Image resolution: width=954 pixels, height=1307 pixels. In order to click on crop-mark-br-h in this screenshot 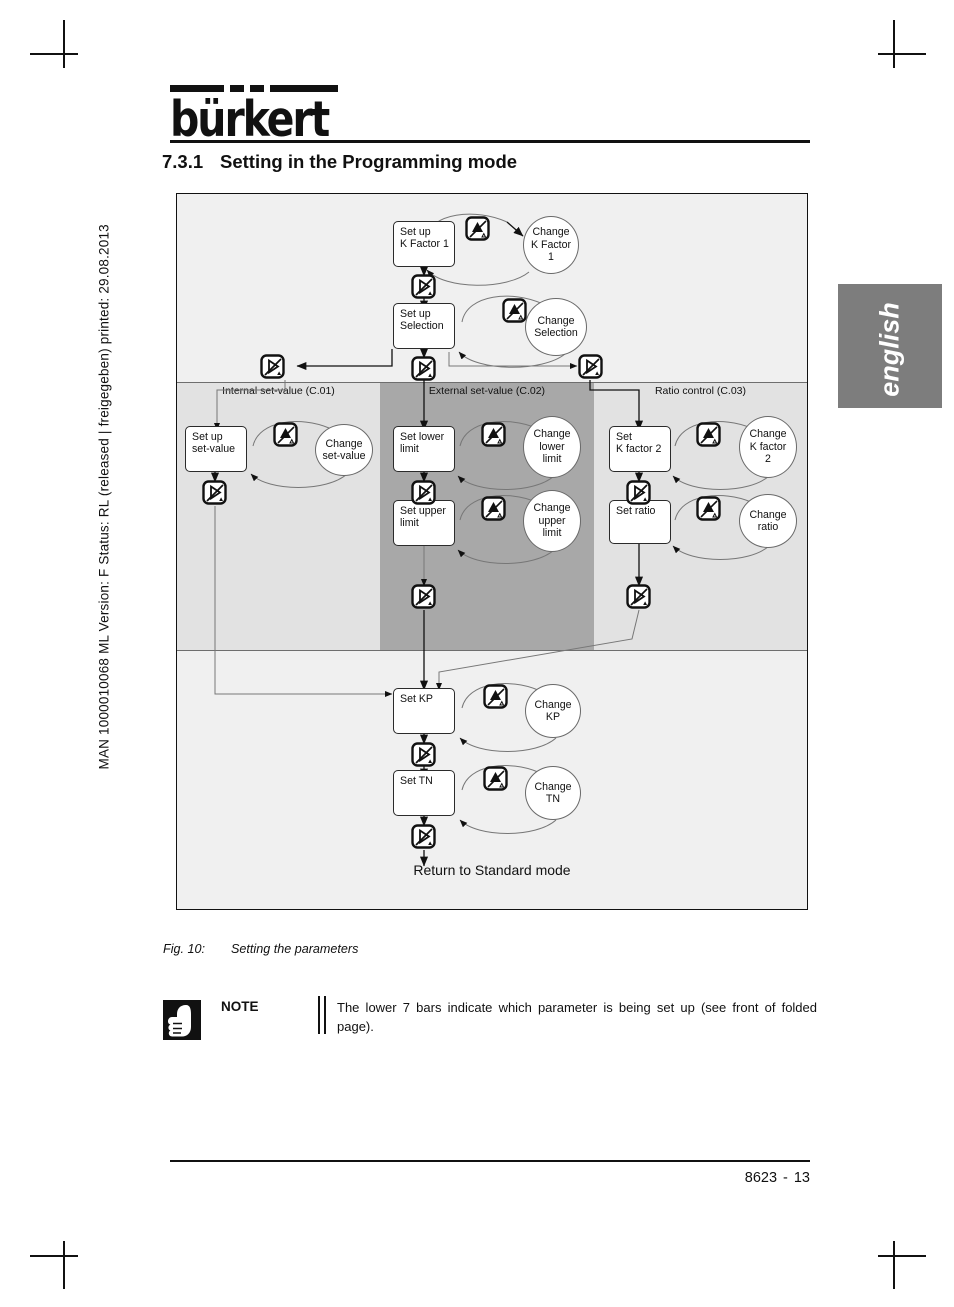, I will do `click(902, 1256)`.